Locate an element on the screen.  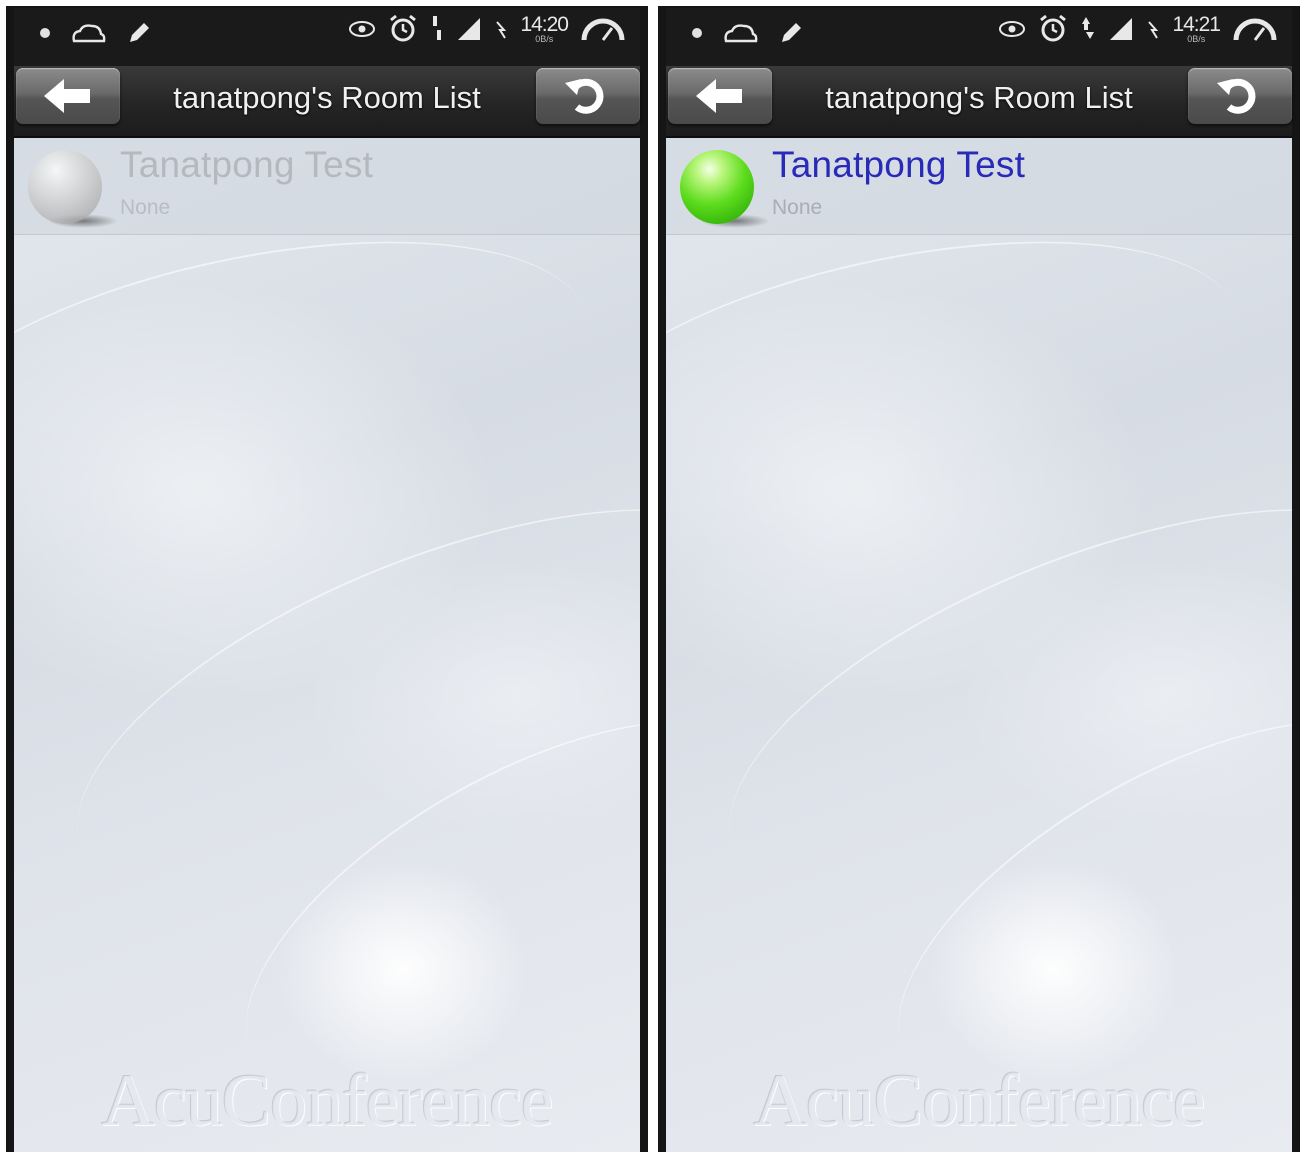
online-status-ball-icon is located at coordinates (717, 187).